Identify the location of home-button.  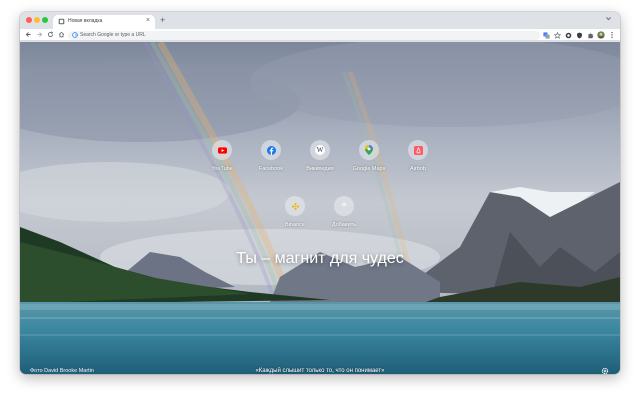
(61, 34).